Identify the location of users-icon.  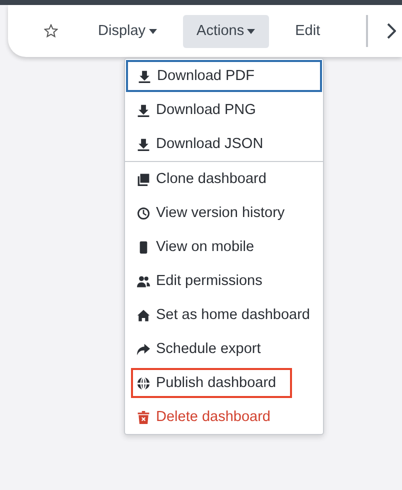
(143, 281).